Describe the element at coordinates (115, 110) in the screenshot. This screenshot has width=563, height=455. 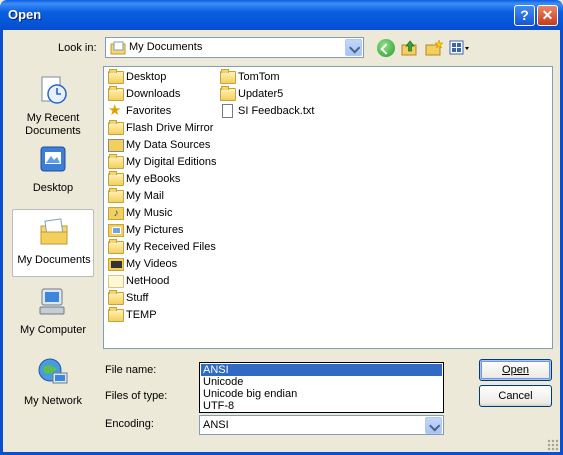
I see `favorites-star-icon: ★` at that location.